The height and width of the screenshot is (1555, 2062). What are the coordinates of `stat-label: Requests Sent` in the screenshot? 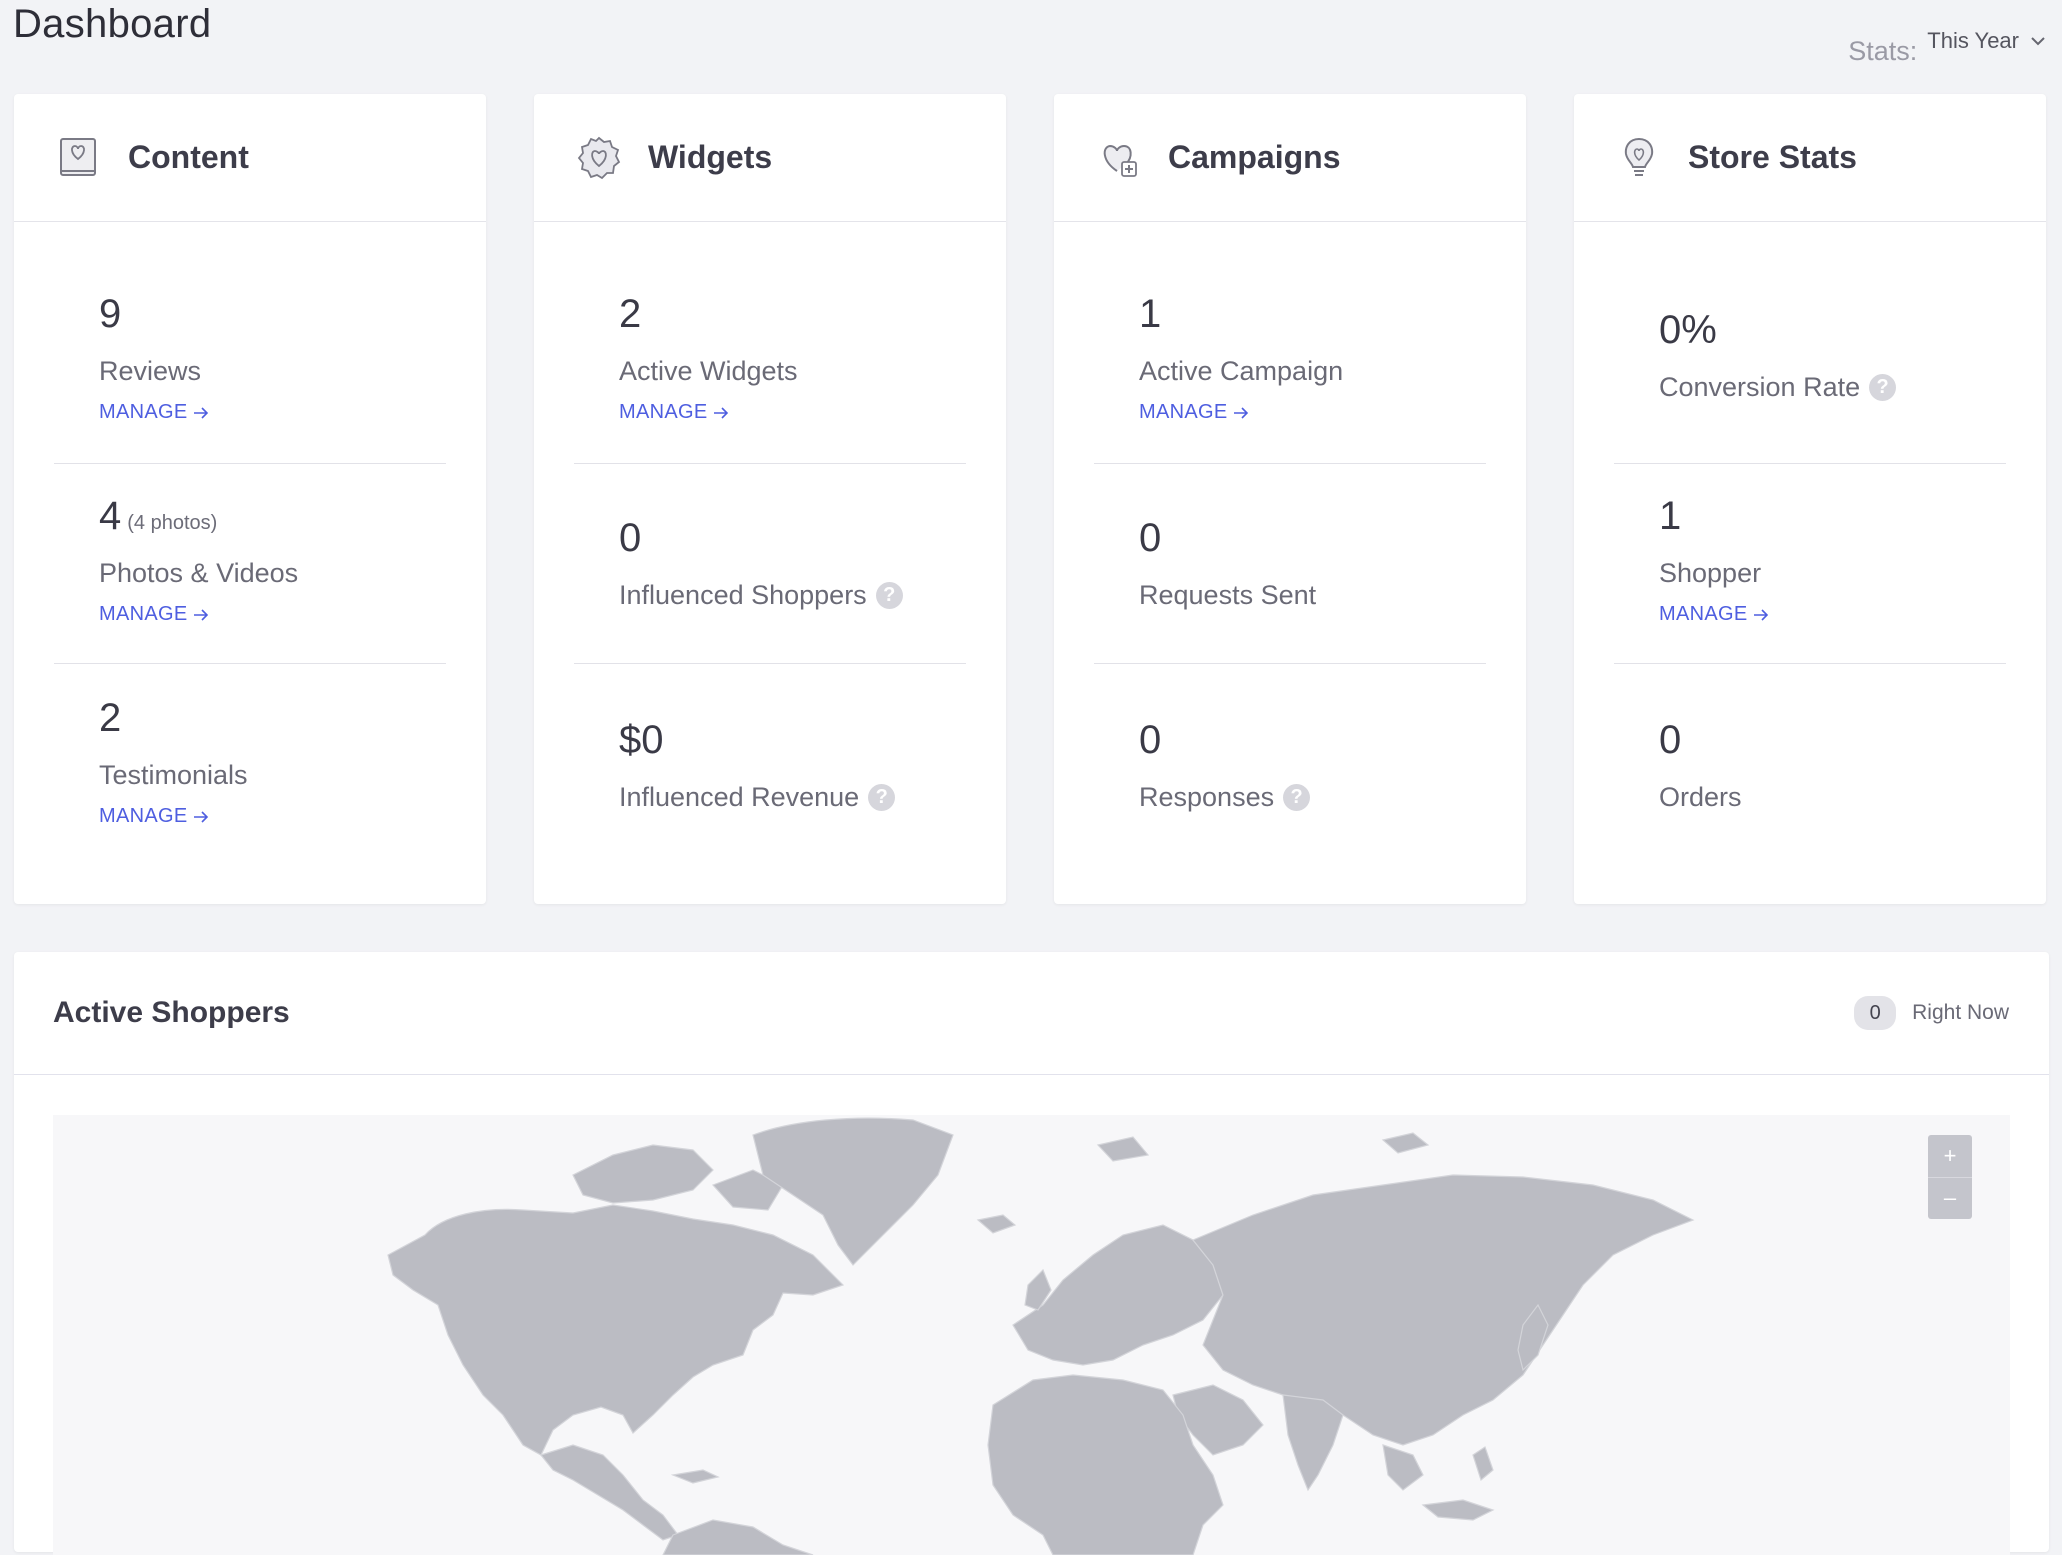 It's located at (1228, 595).